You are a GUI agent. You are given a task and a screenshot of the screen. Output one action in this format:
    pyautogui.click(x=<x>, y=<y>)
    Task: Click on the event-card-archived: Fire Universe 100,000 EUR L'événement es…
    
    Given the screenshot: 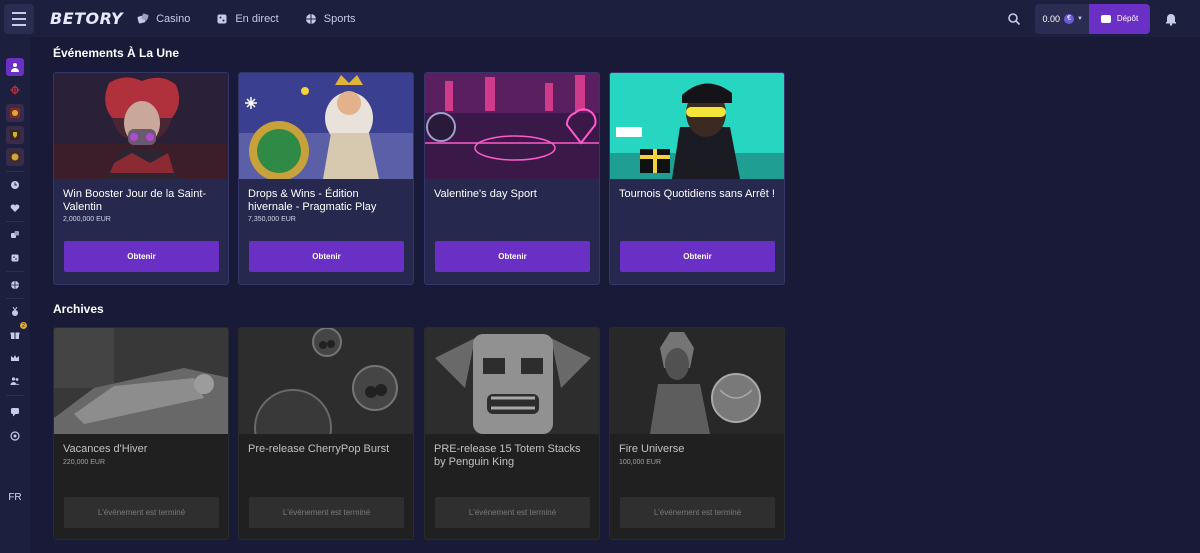 What is the action you would take?
    pyautogui.click(x=697, y=433)
    